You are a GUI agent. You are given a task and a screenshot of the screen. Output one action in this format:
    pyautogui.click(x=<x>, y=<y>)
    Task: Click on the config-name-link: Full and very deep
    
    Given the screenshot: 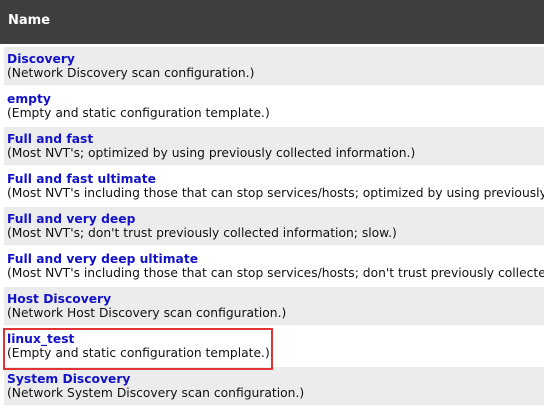 What is the action you would take?
    pyautogui.click(x=71, y=219)
    